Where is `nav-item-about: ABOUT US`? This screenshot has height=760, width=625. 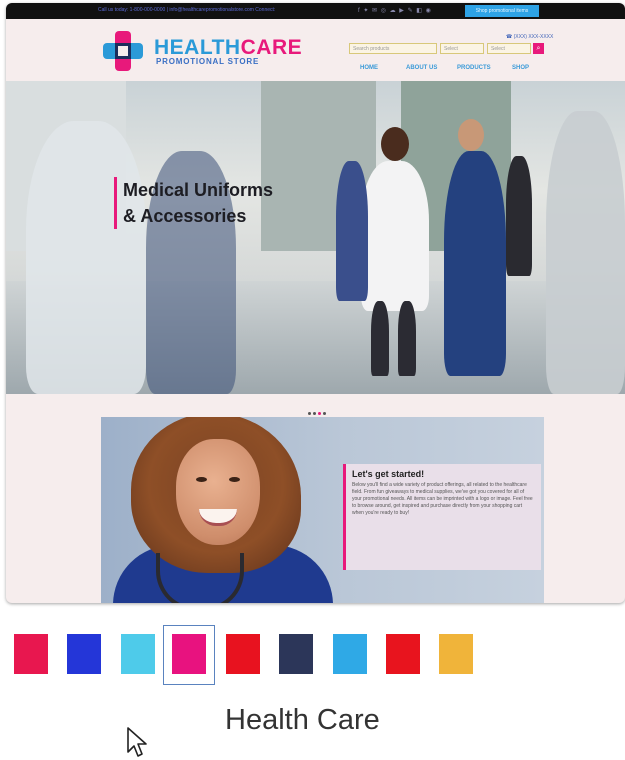
nav-item-about: ABOUT US is located at coordinates (422, 68).